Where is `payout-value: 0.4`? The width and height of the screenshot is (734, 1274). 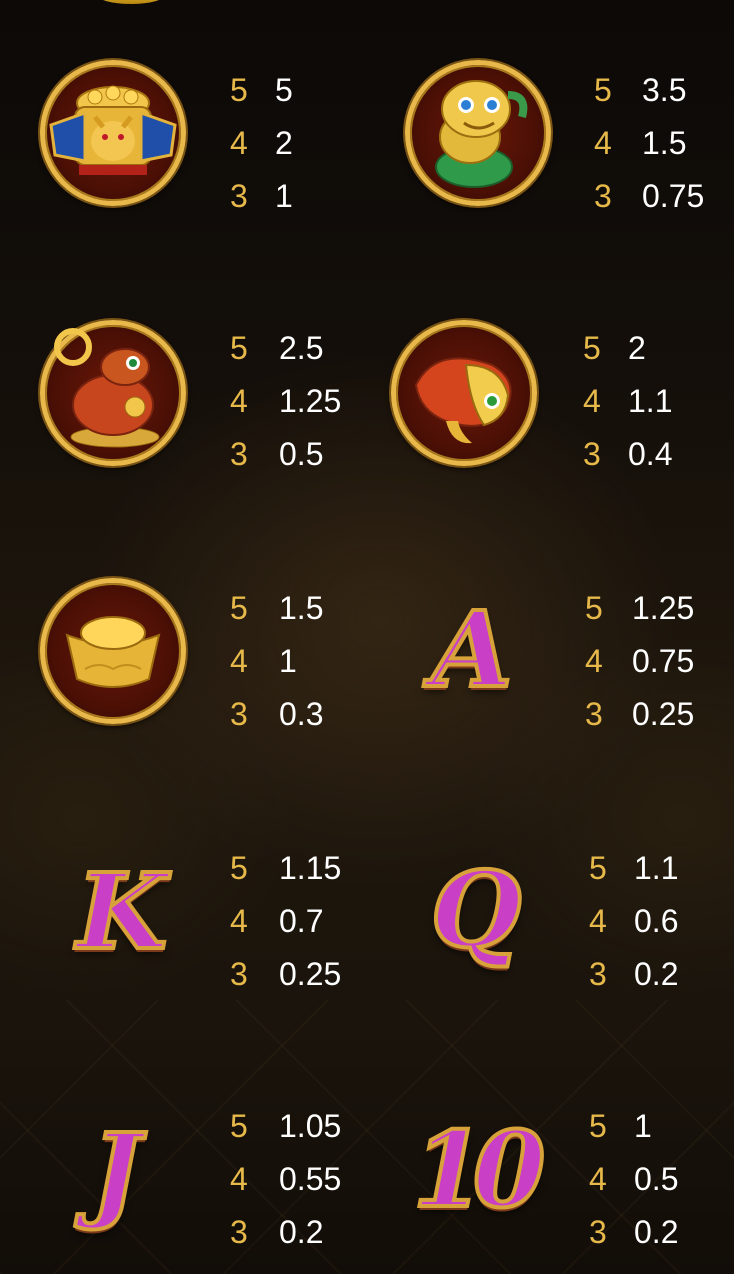
payout-value: 0.4 is located at coordinates (650, 454).